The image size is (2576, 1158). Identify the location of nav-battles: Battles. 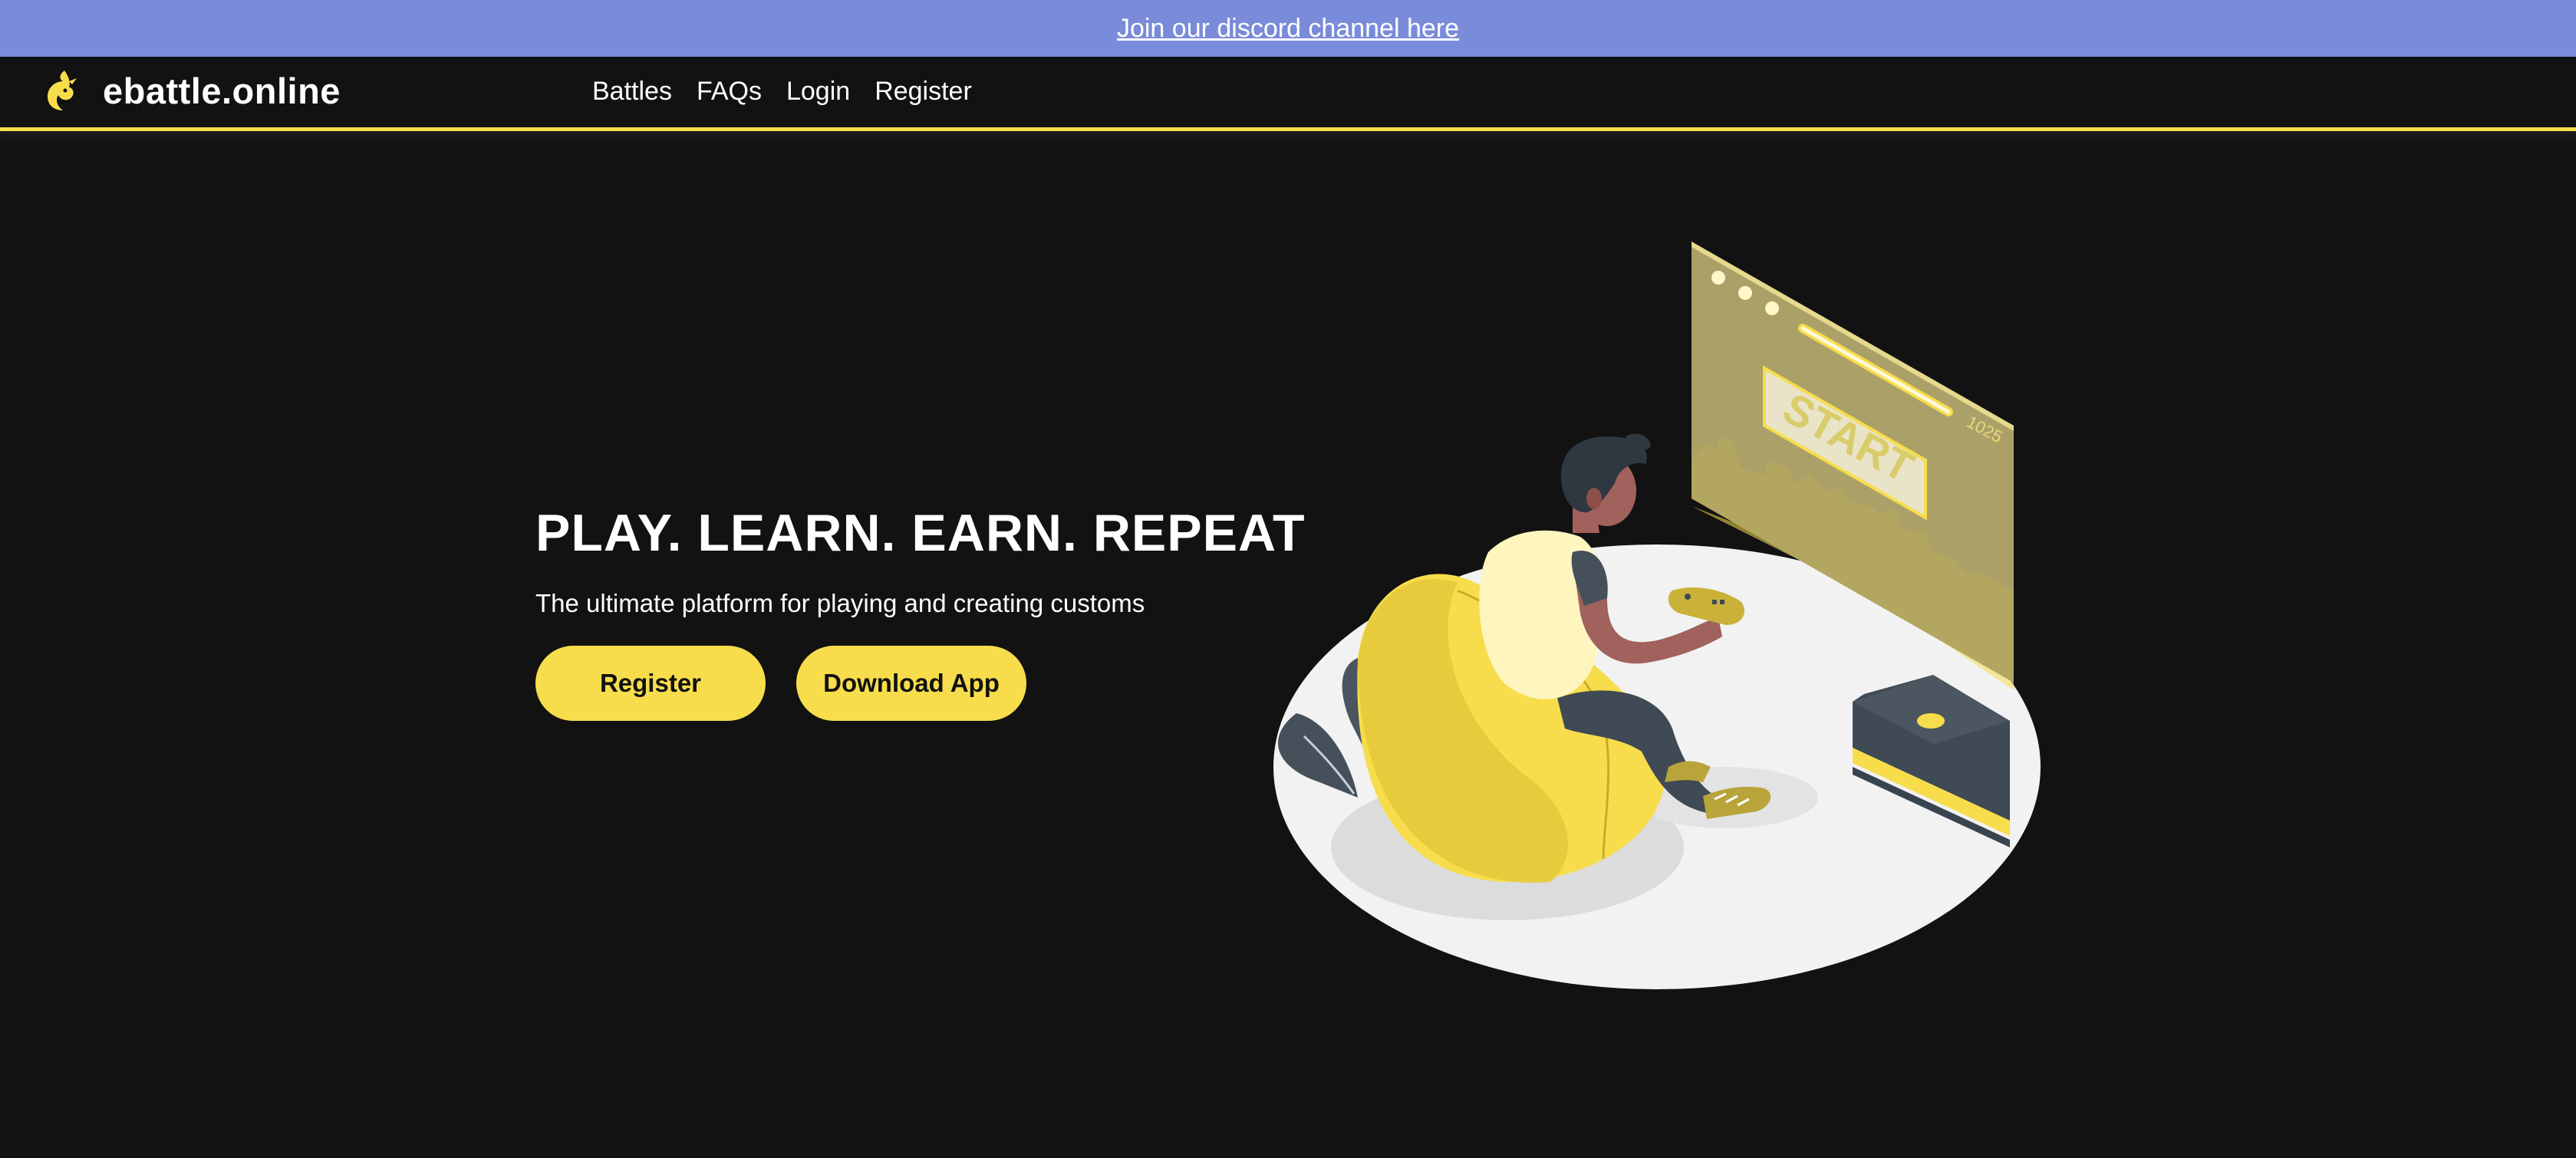
(632, 92).